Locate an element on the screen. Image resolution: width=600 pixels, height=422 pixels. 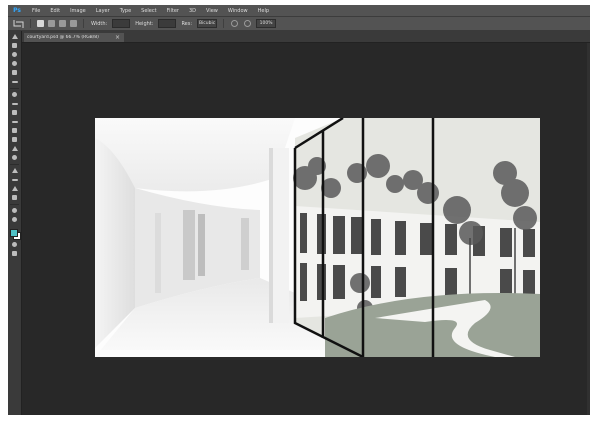
path-select-icon is located at coordinates (14, 188).